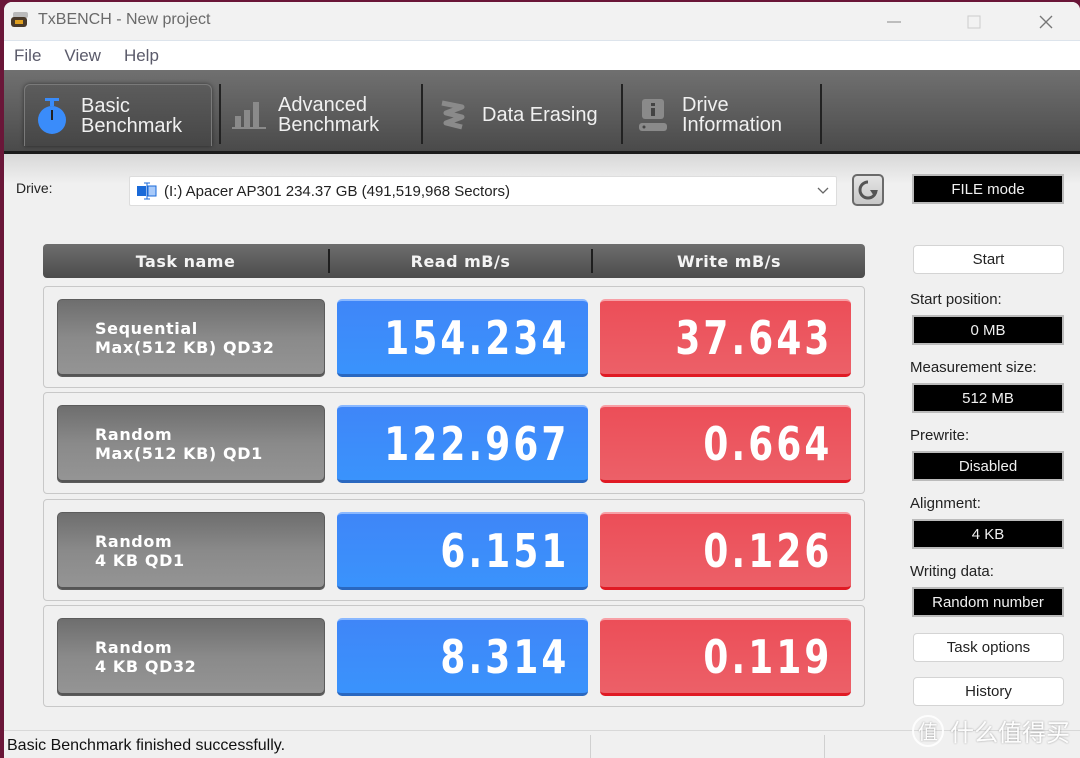  What do you see at coordinates (973, 367) in the screenshot?
I see `measurement-size-label: Measurement size:` at bounding box center [973, 367].